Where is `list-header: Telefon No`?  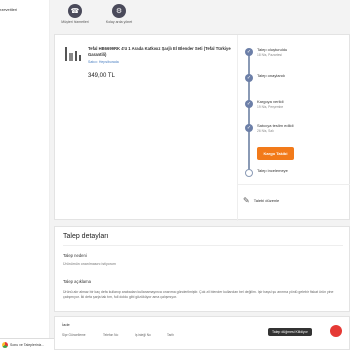
list-header: Telefon No is located at coordinates (111, 335).